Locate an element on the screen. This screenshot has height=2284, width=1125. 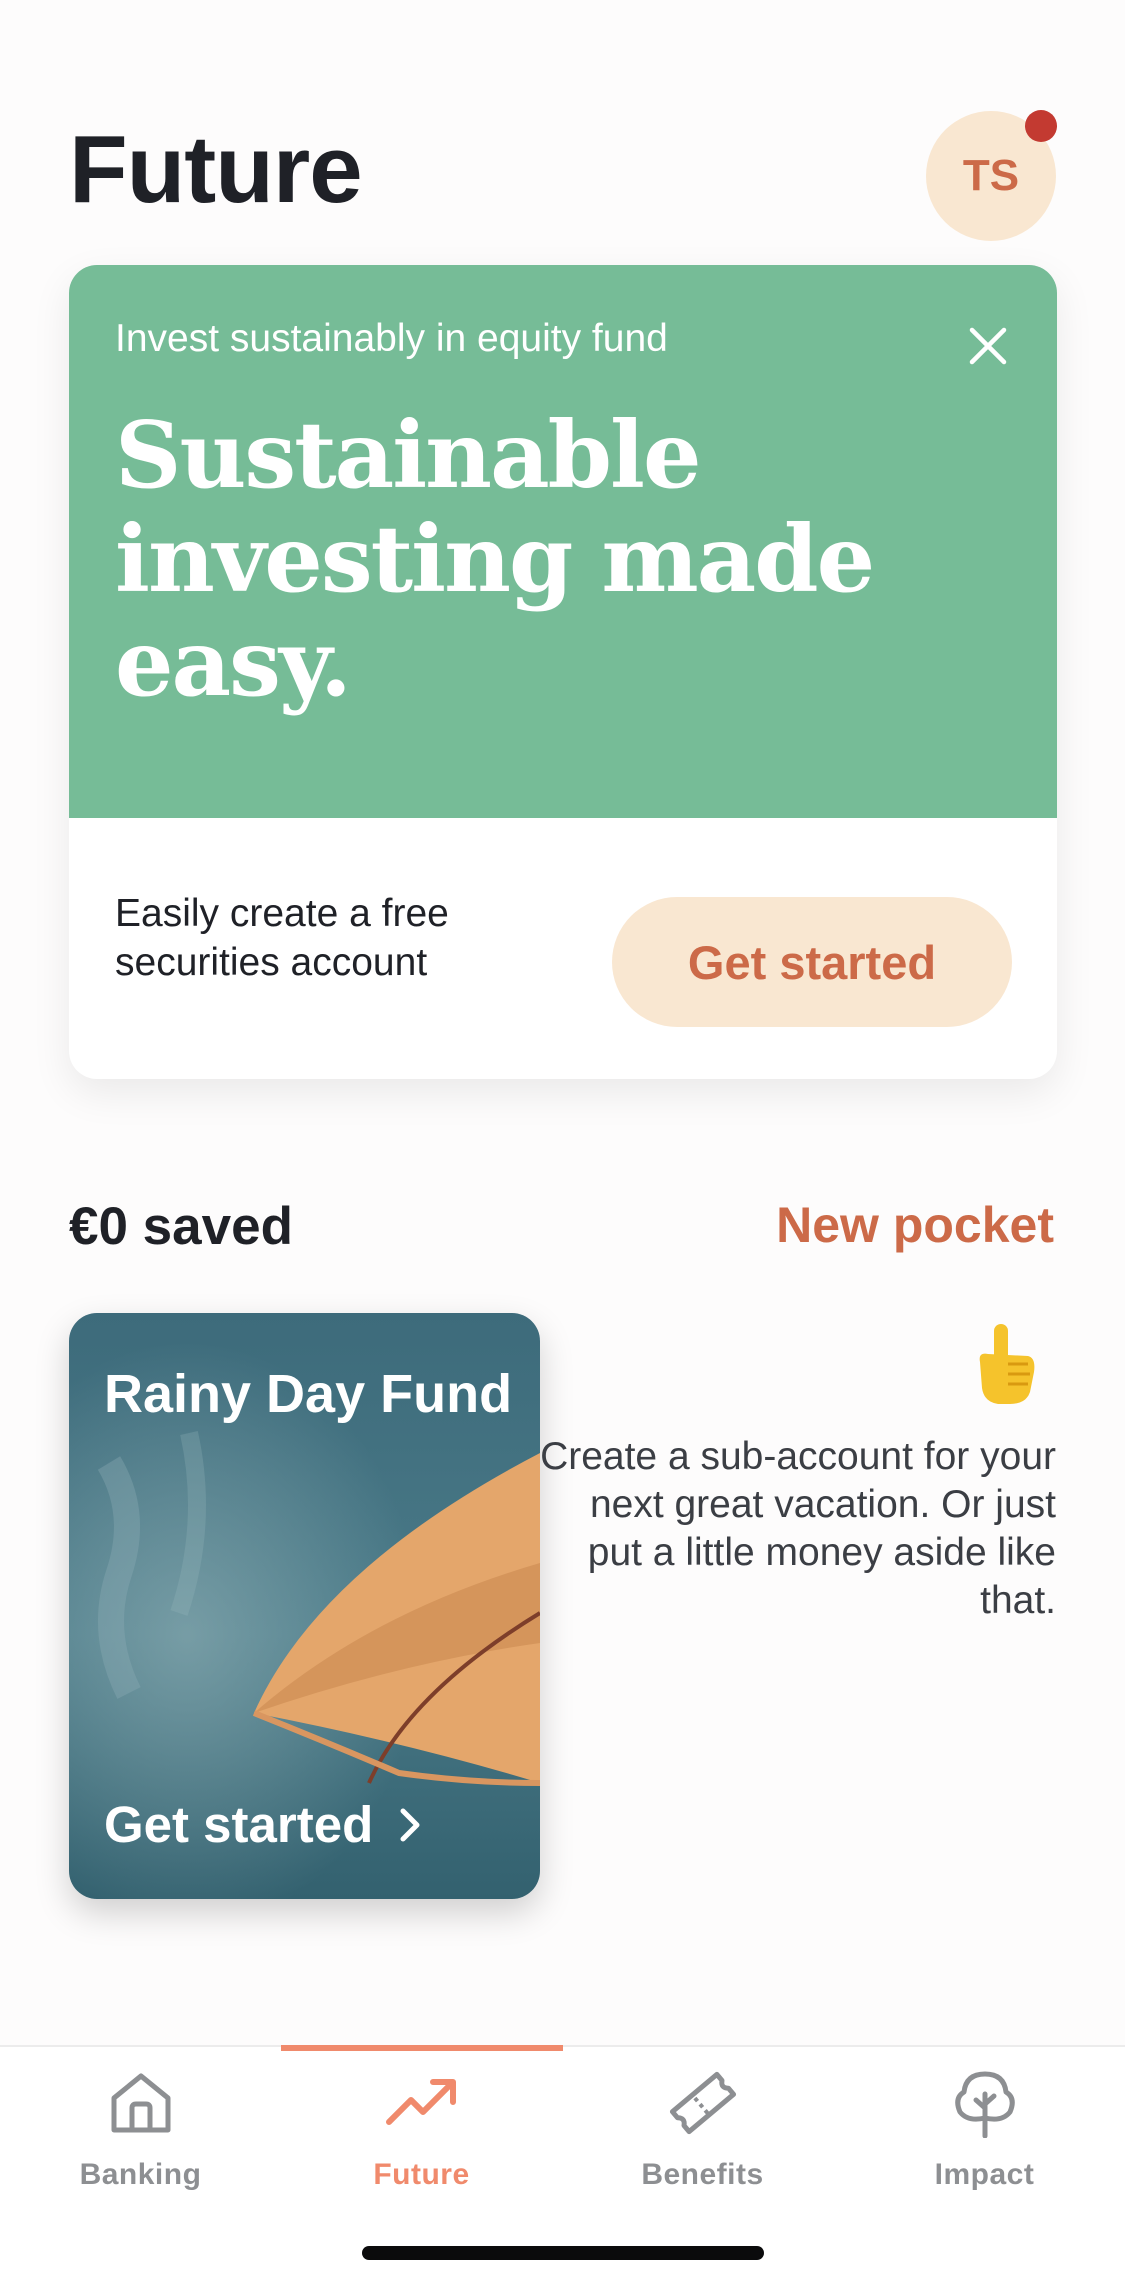
close-icon is located at coordinates (988, 346).